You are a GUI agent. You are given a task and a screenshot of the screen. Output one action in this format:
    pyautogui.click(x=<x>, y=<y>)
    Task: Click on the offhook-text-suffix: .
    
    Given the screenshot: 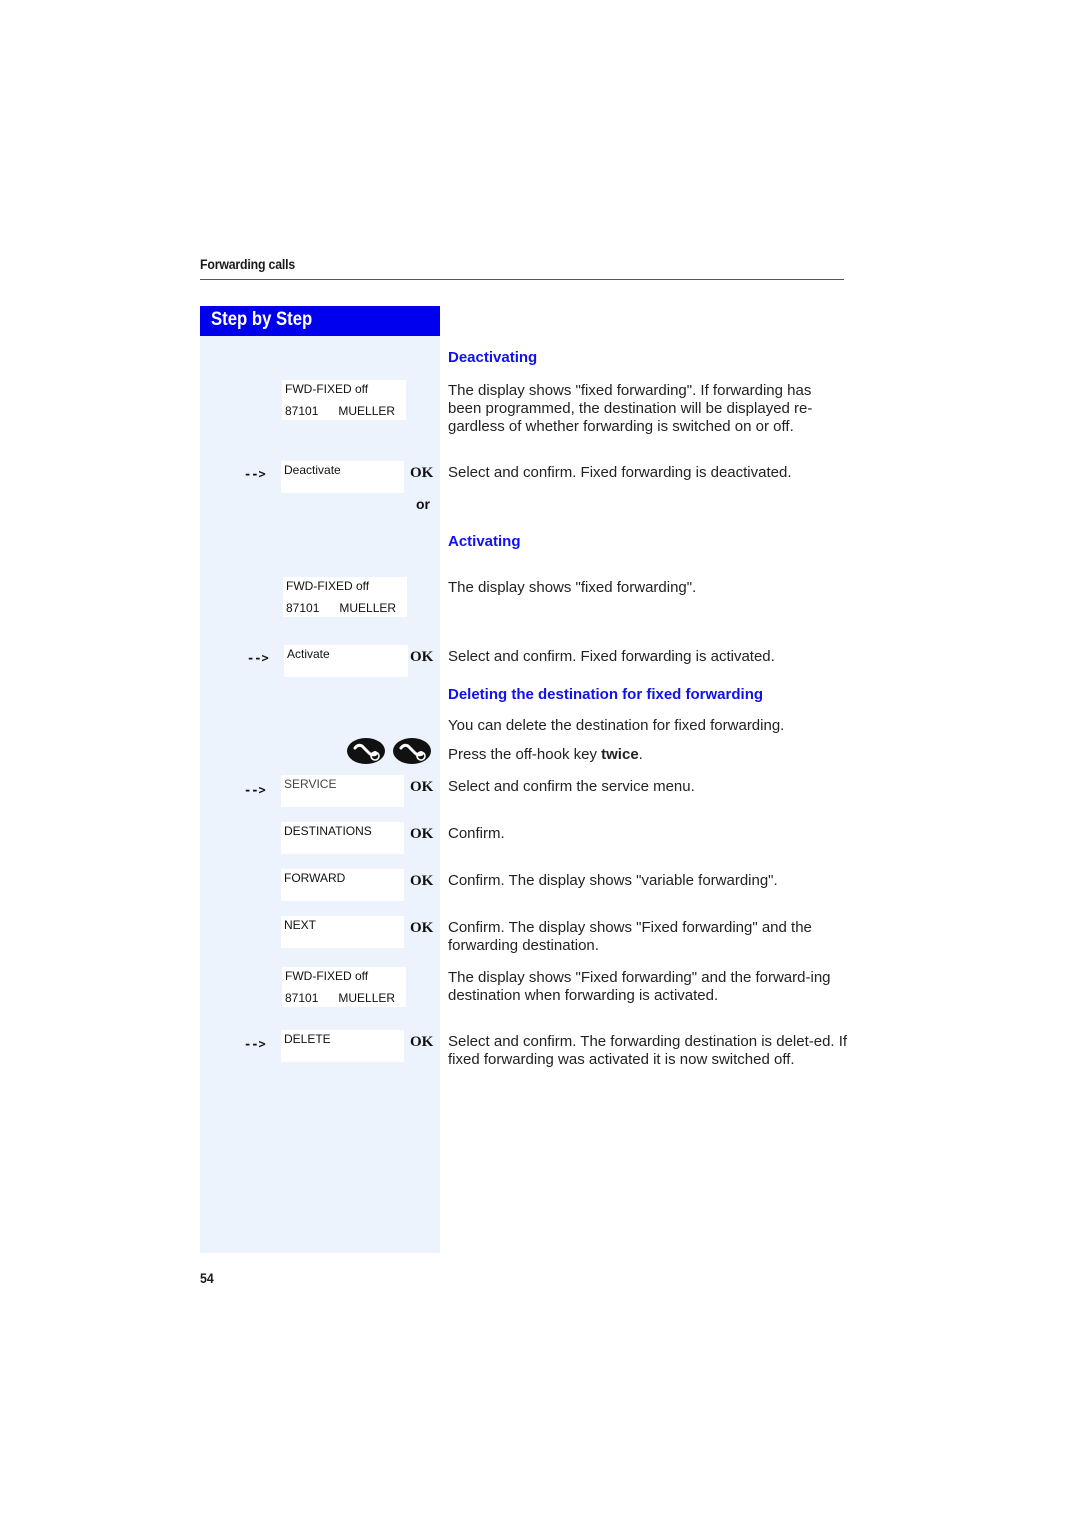 What is the action you would take?
    pyautogui.click(x=640, y=754)
    